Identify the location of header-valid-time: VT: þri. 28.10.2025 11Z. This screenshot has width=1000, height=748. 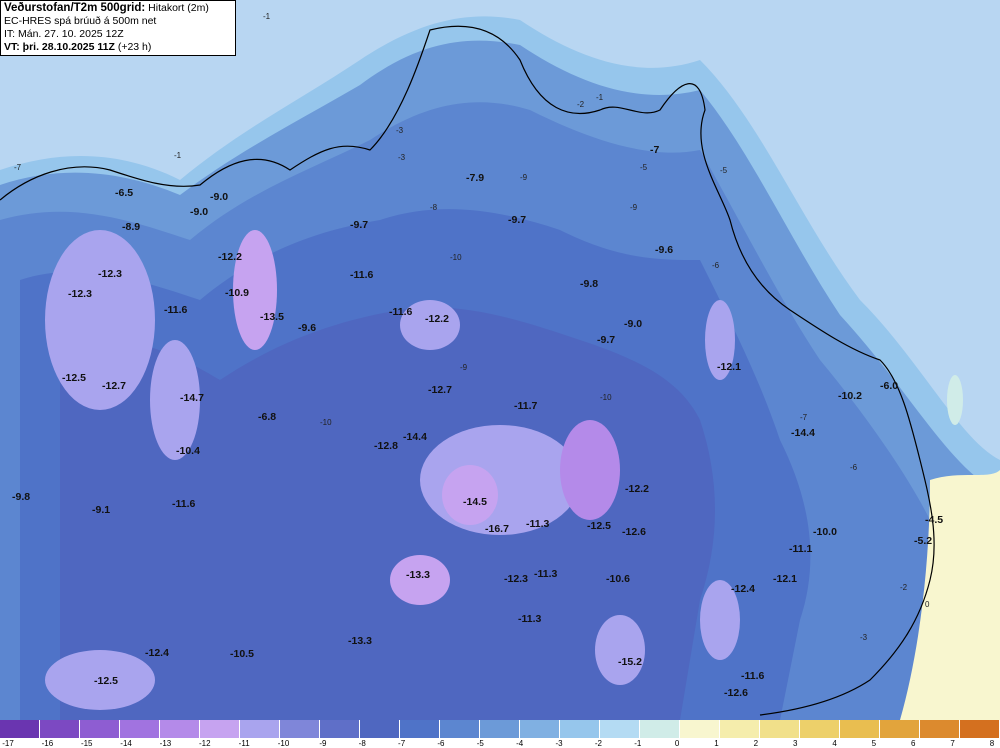
(59, 47).